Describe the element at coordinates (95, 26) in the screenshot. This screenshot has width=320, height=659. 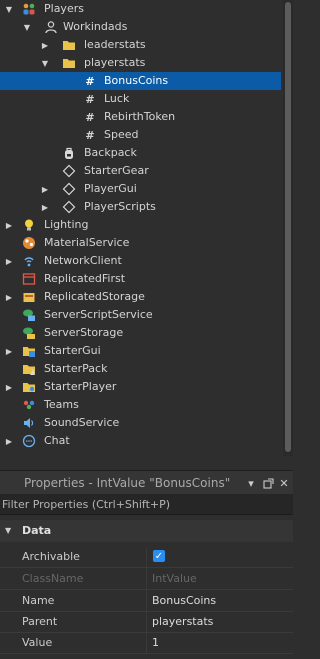
I see `tree-label: Workindads` at that location.